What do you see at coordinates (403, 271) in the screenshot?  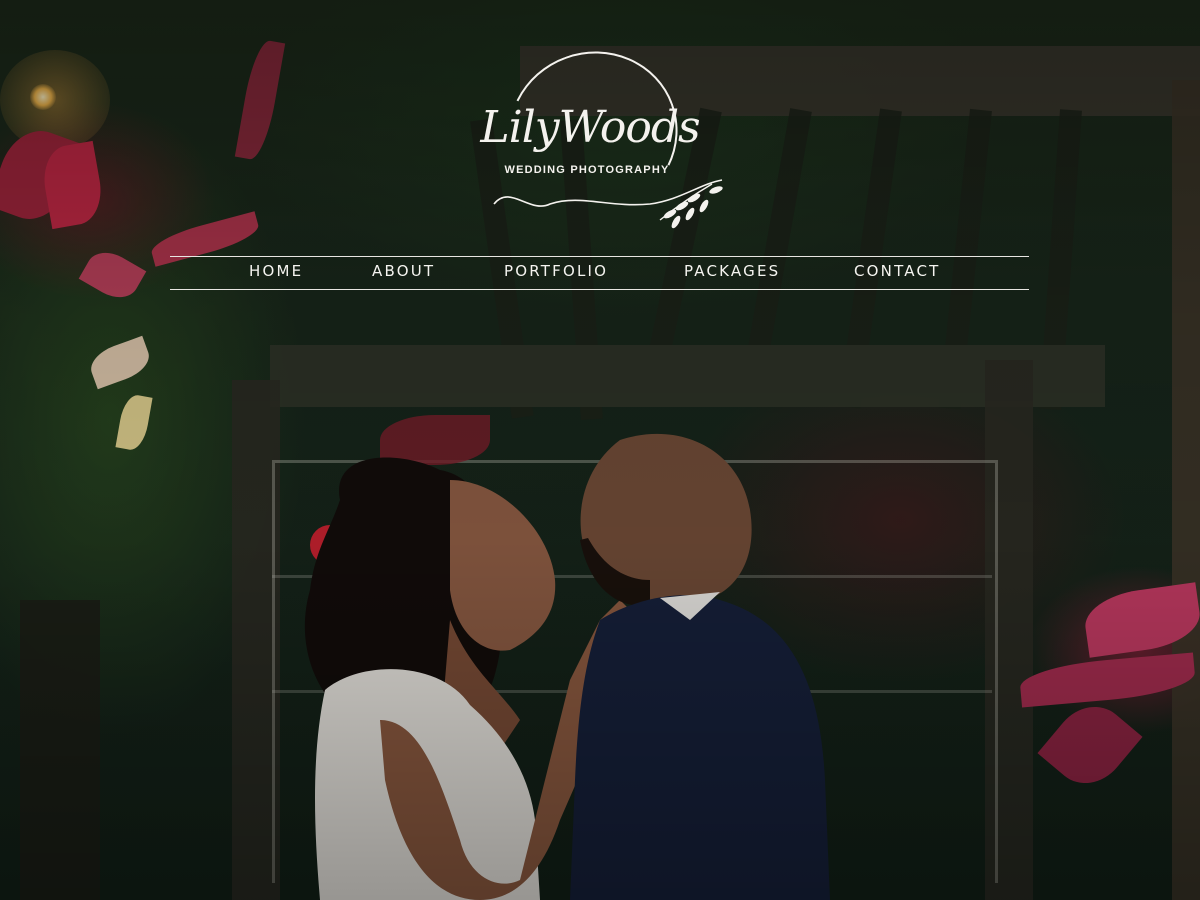 I see `nav-about: ABOUT` at bounding box center [403, 271].